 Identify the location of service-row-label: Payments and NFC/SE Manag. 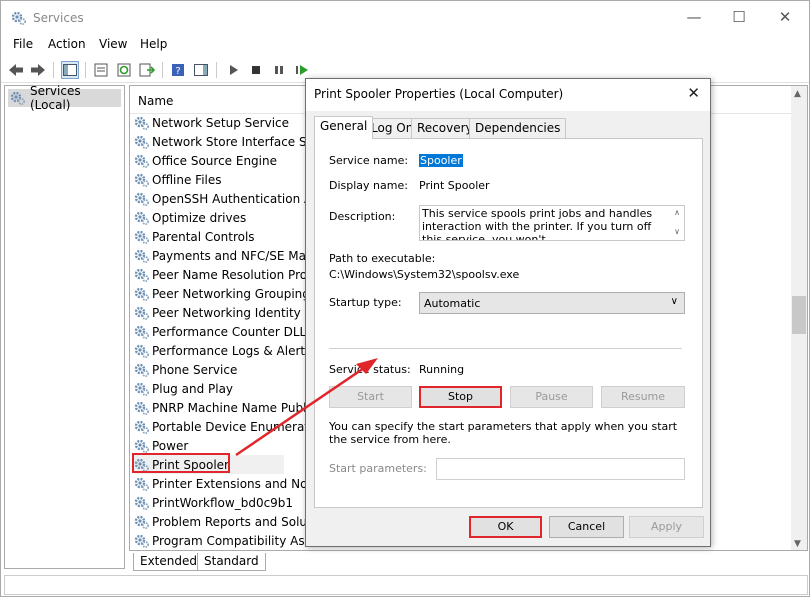
(240, 255).